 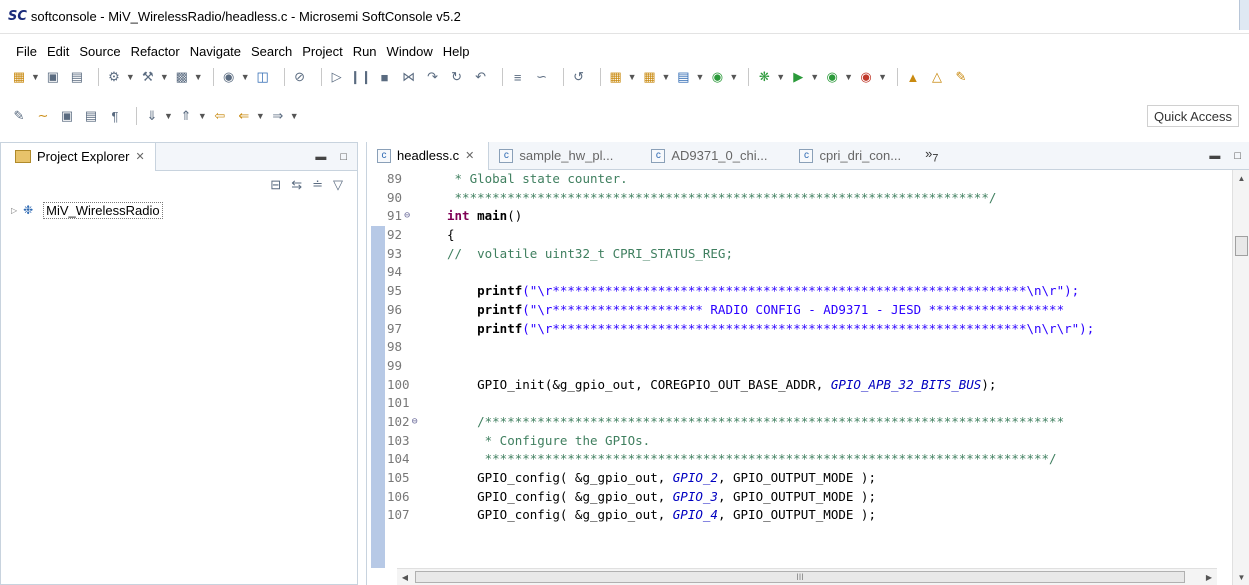 I want to click on menu-navigate: Navigate, so click(x=215, y=51).